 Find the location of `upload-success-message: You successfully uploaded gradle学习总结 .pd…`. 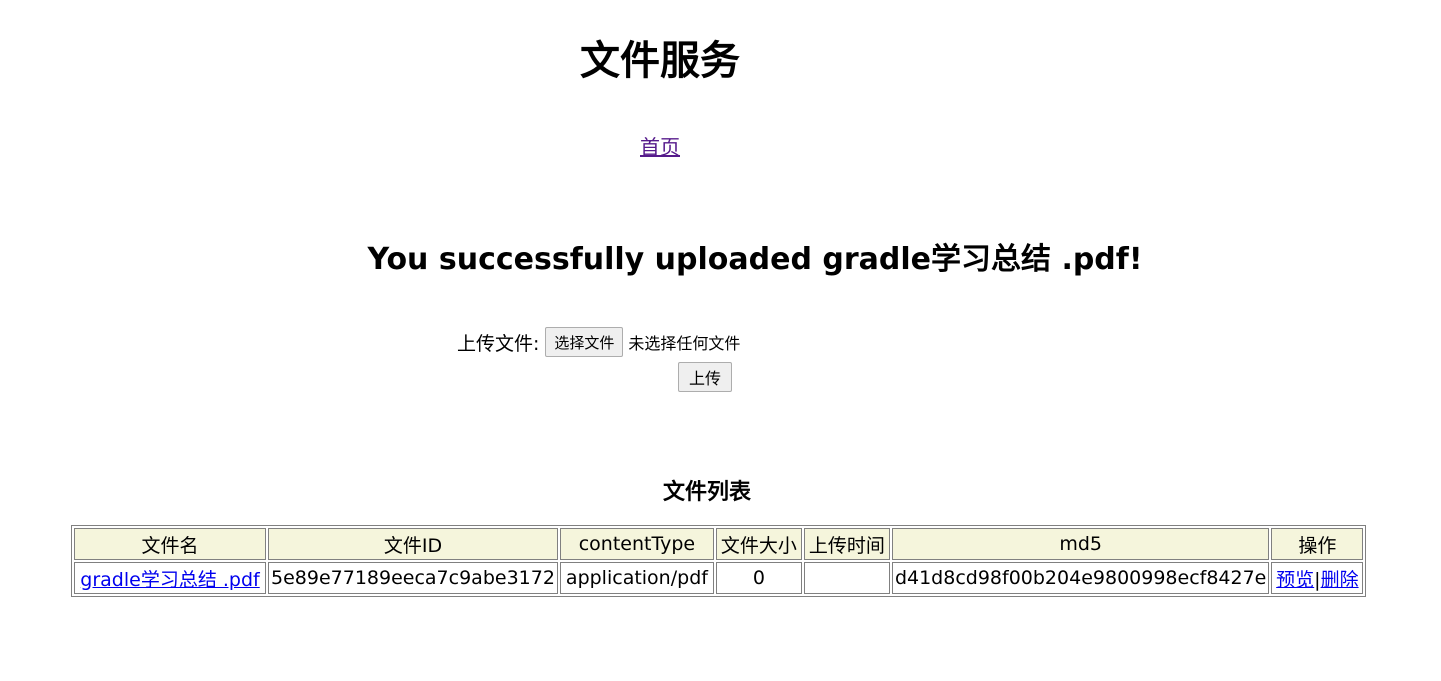

upload-success-message: You successfully uploaded gradle学习总结 .pd… is located at coordinates (755, 259).